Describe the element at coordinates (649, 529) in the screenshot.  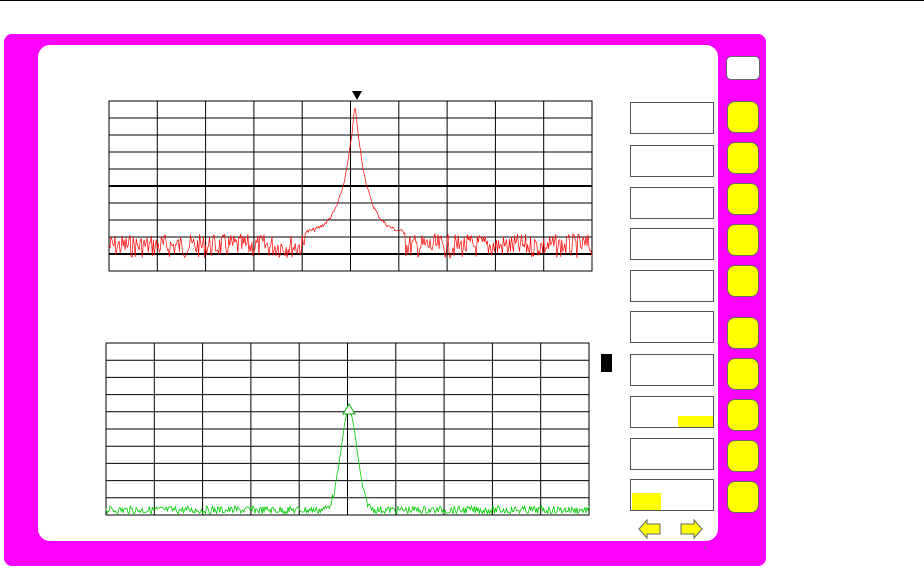
I see `arrow-left-icon` at that location.